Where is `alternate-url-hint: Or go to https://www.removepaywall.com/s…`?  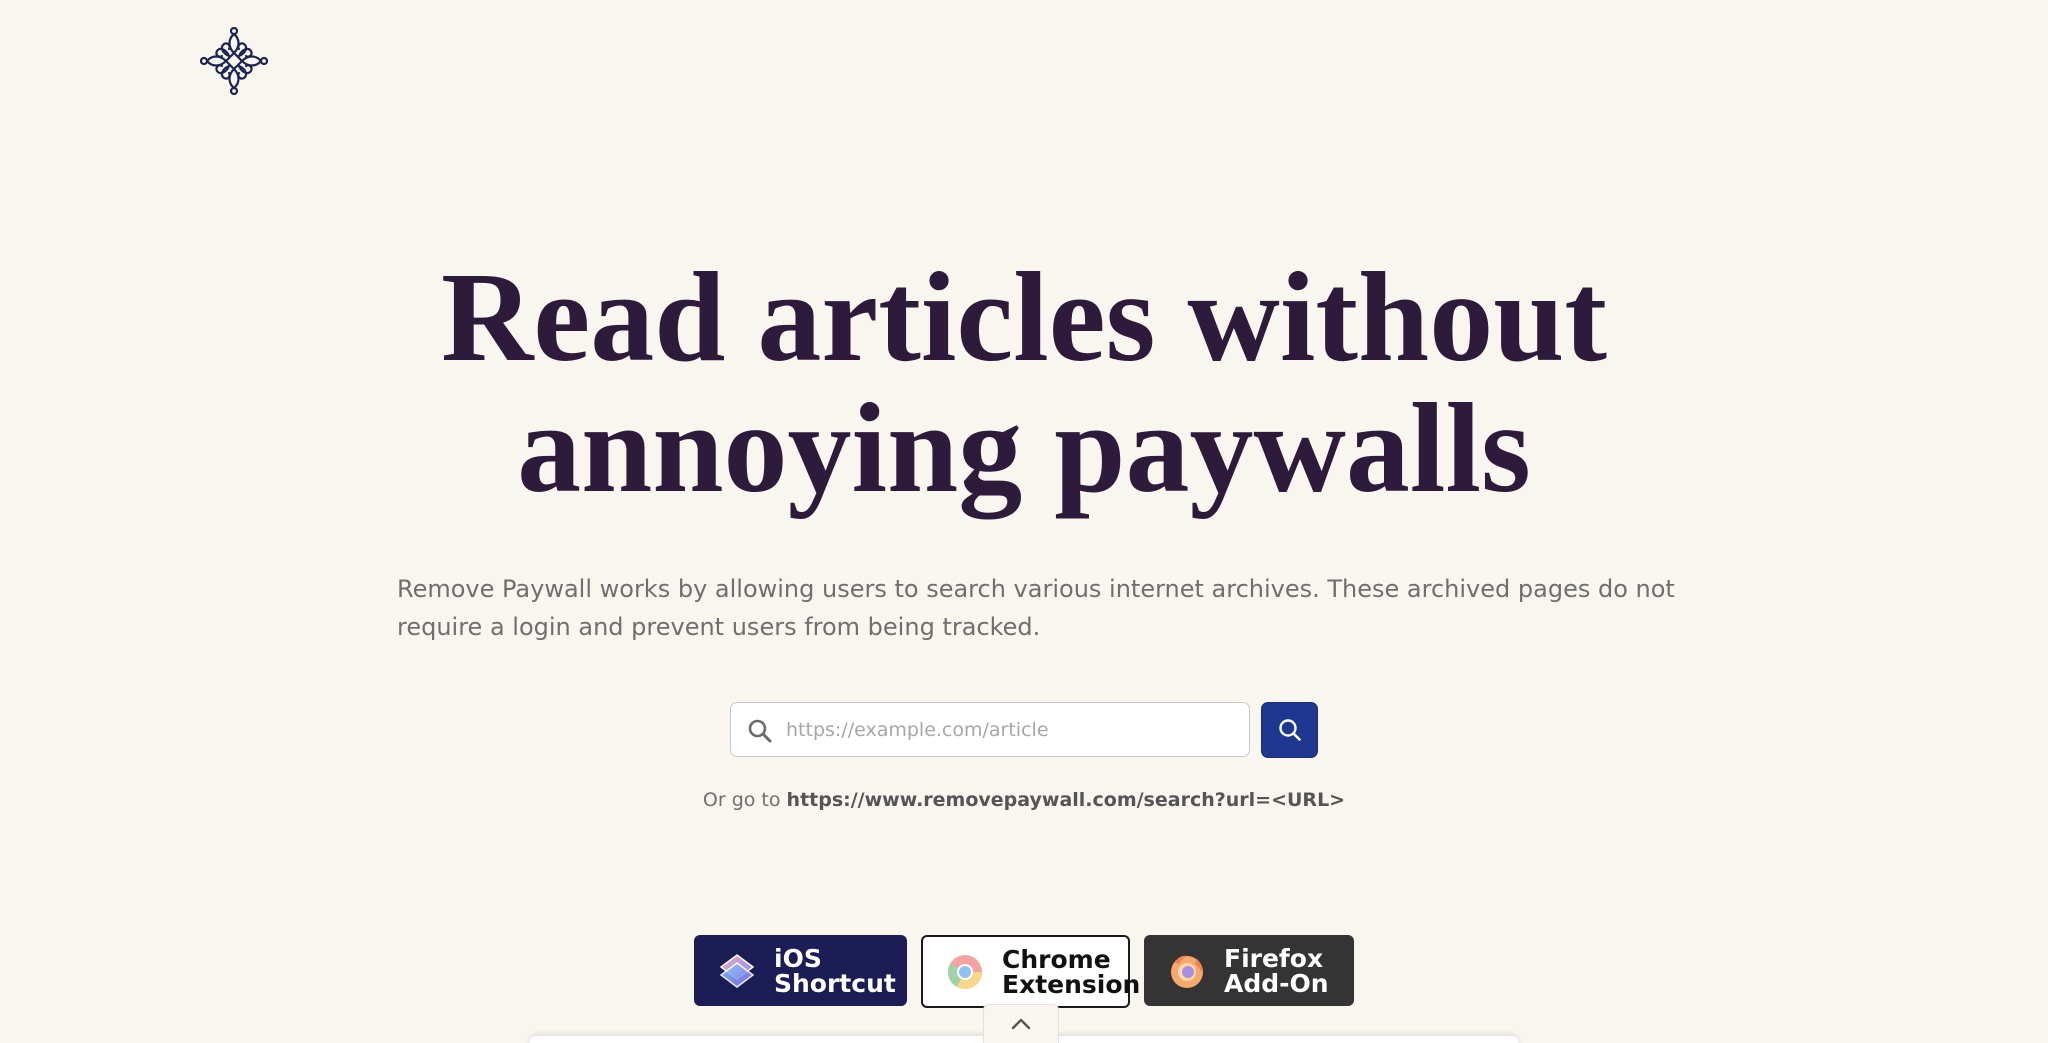 alternate-url-hint: Or go to https://www.removepaywall.com/s… is located at coordinates (1024, 800).